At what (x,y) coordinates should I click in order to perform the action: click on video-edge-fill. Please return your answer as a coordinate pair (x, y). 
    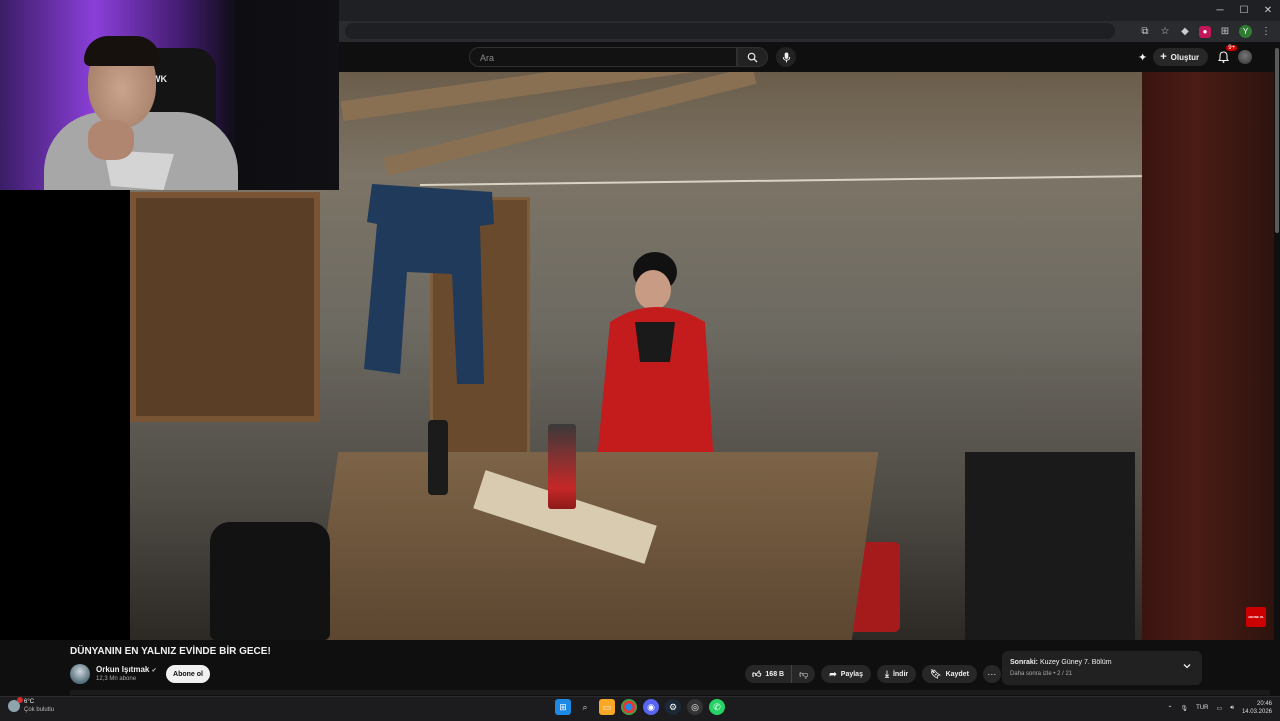
    Looking at the image, I should click on (1211, 356).